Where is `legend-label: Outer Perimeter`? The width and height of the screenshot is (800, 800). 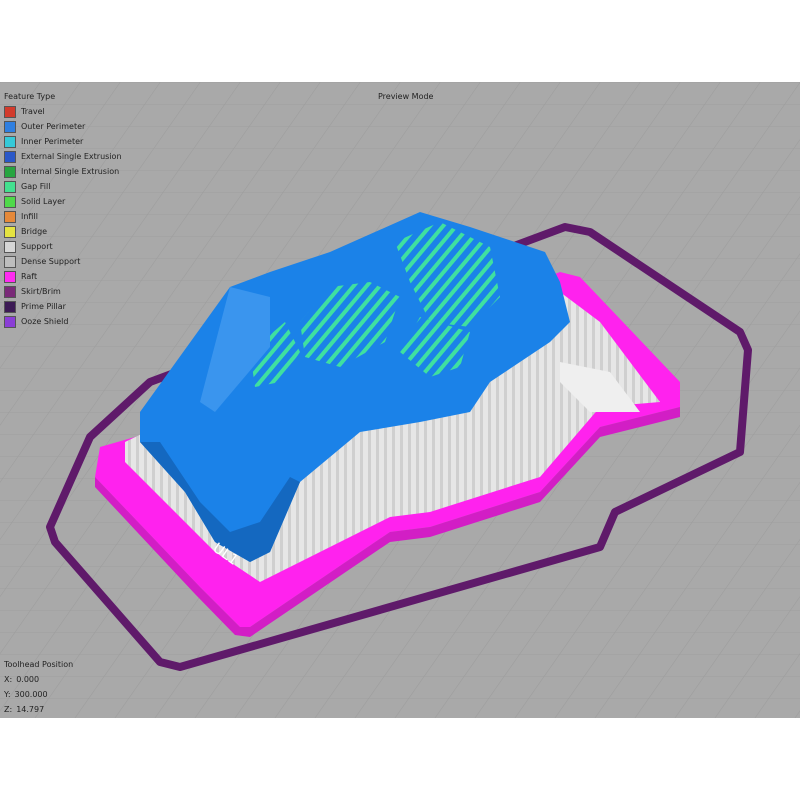
legend-label: Outer Perimeter is located at coordinates (53, 126).